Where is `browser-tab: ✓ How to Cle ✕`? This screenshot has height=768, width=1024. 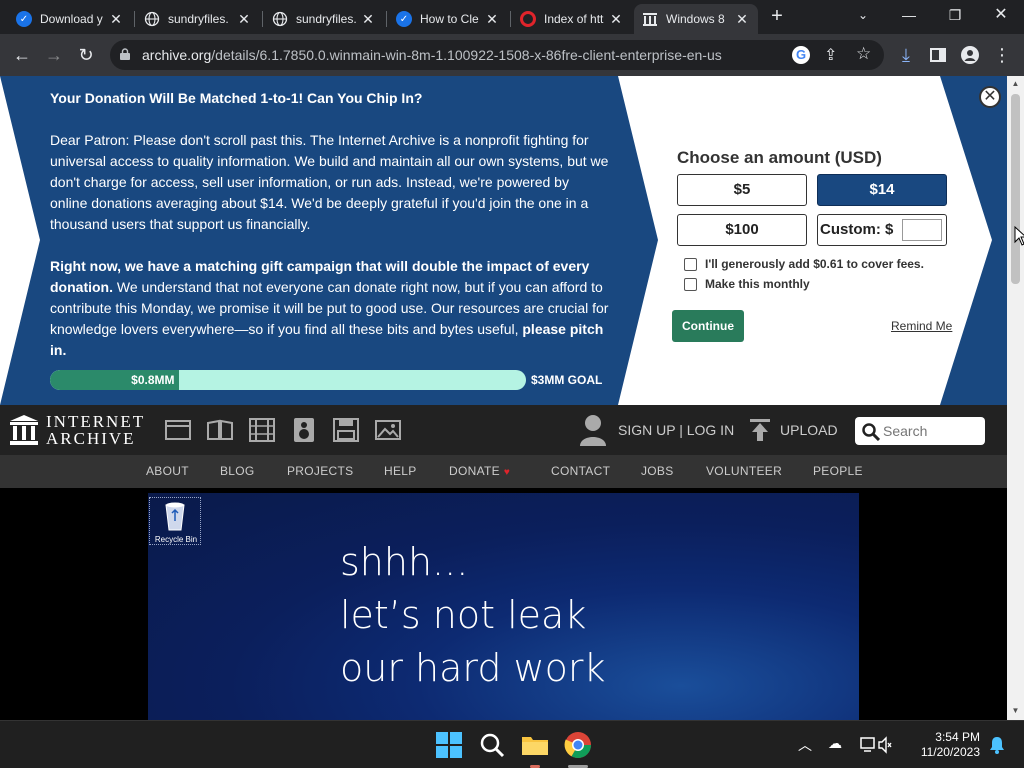 browser-tab: ✓ How to Cle ✕ is located at coordinates (448, 19).